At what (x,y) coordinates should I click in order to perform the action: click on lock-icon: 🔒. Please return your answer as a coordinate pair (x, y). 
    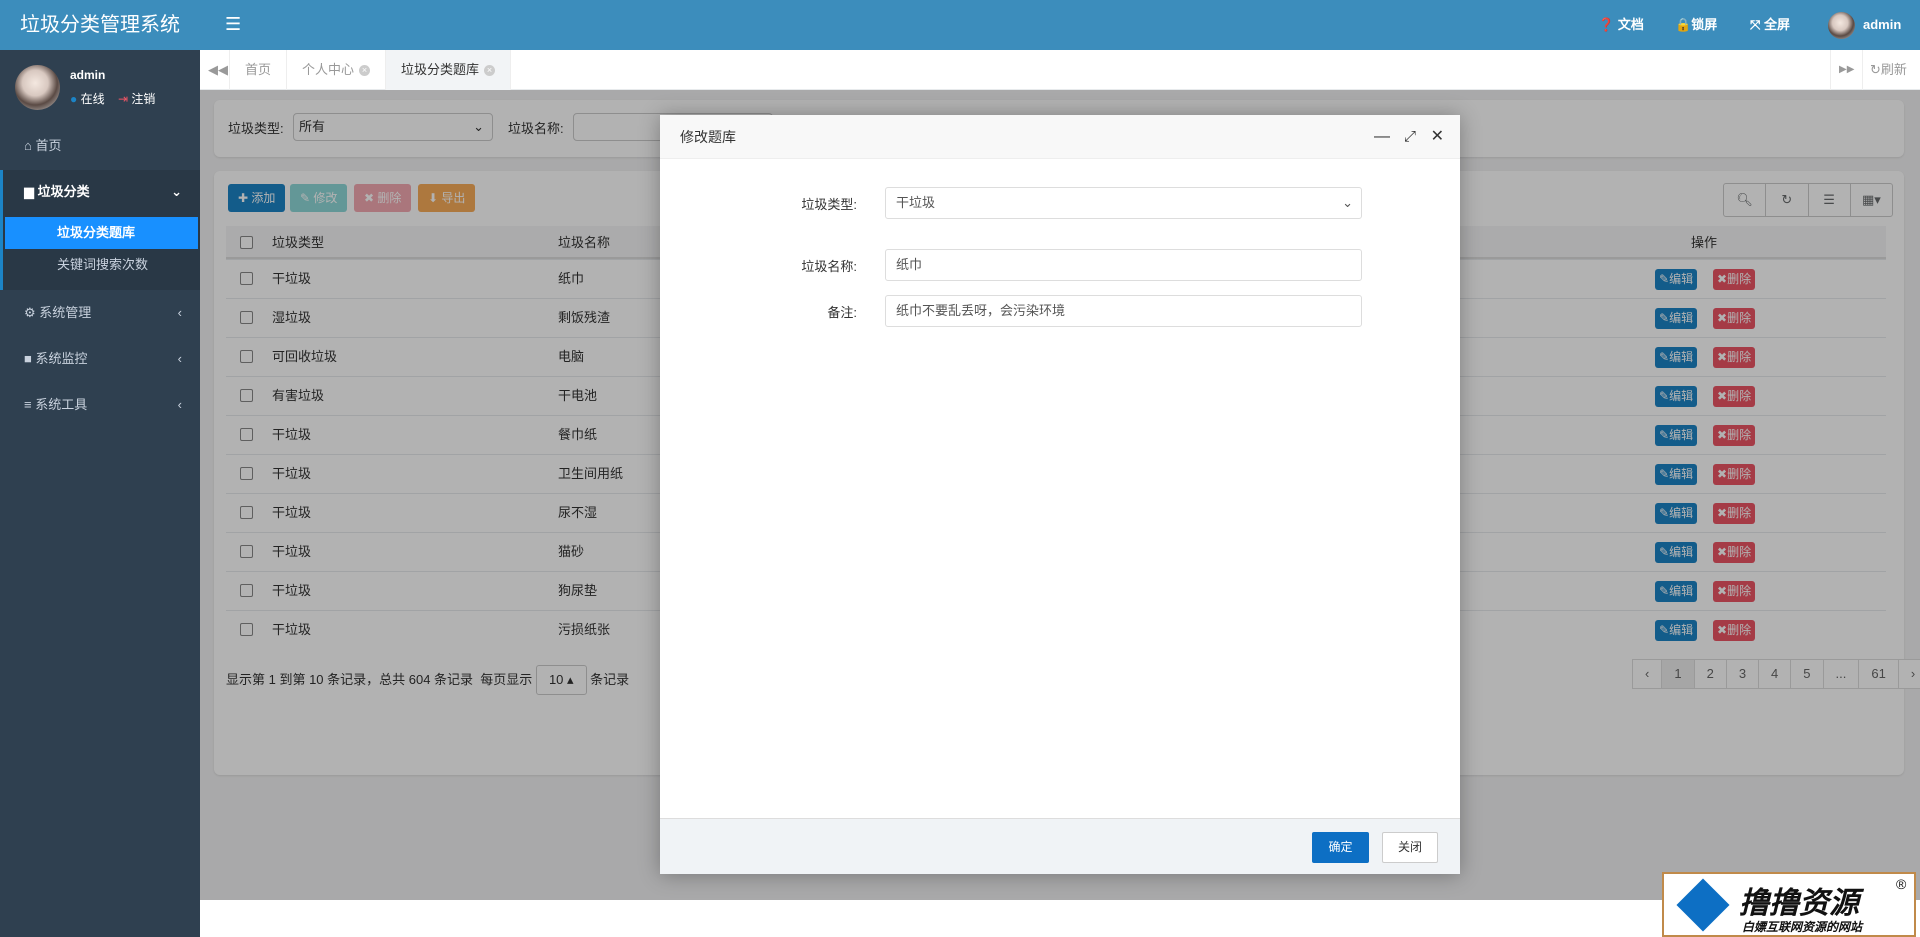
    Looking at the image, I should click on (1683, 24).